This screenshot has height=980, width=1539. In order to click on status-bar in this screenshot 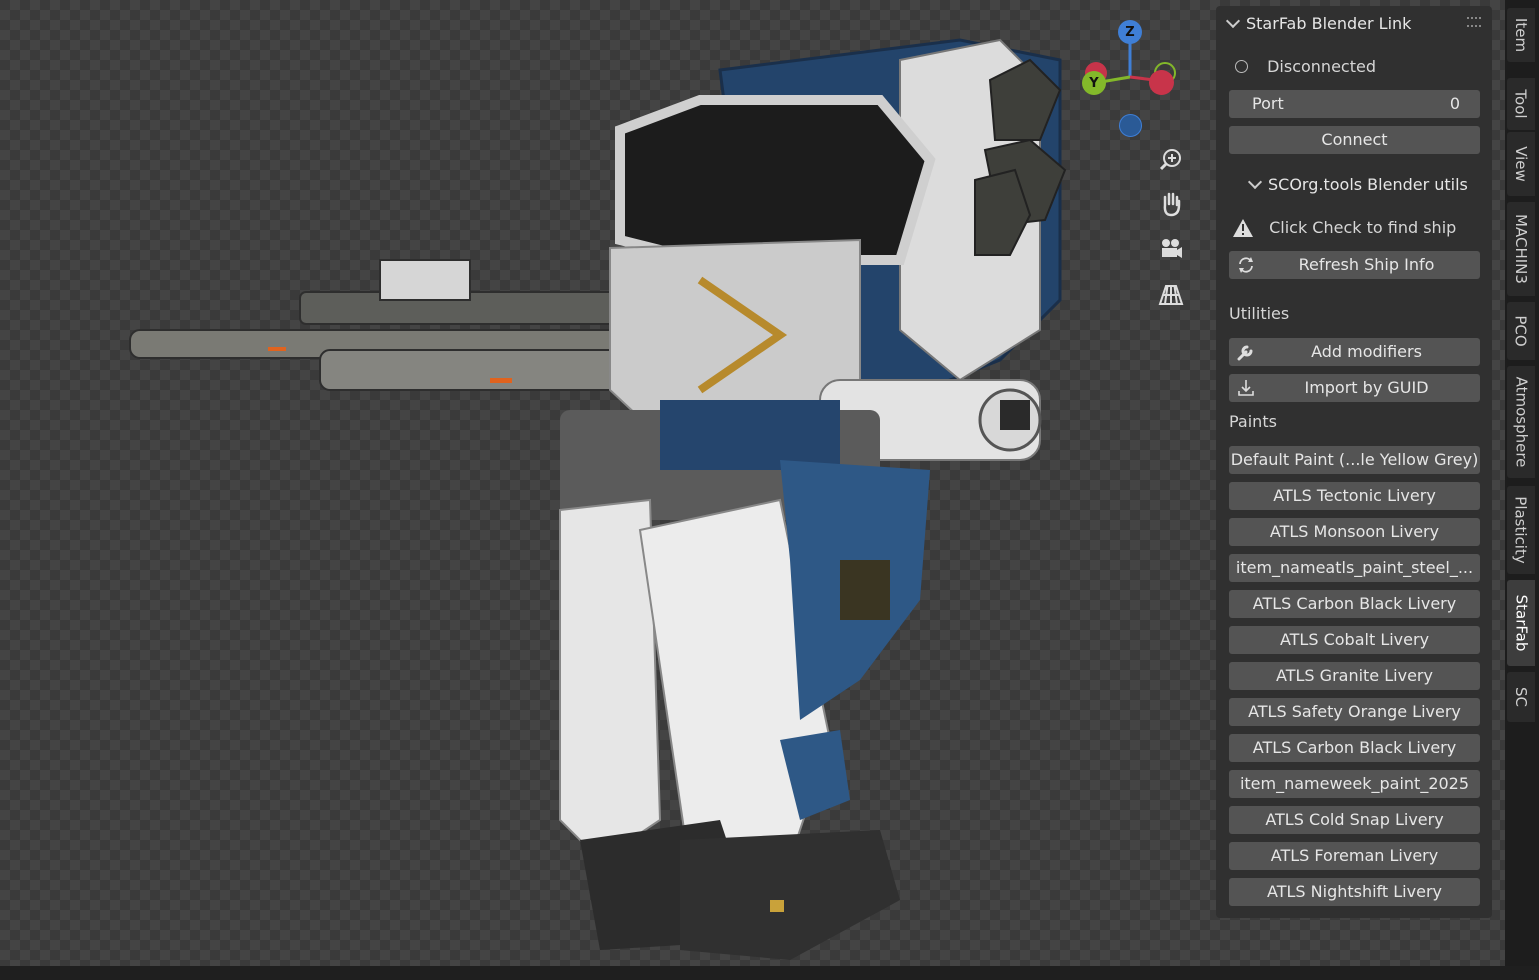, I will do `click(769, 973)`.